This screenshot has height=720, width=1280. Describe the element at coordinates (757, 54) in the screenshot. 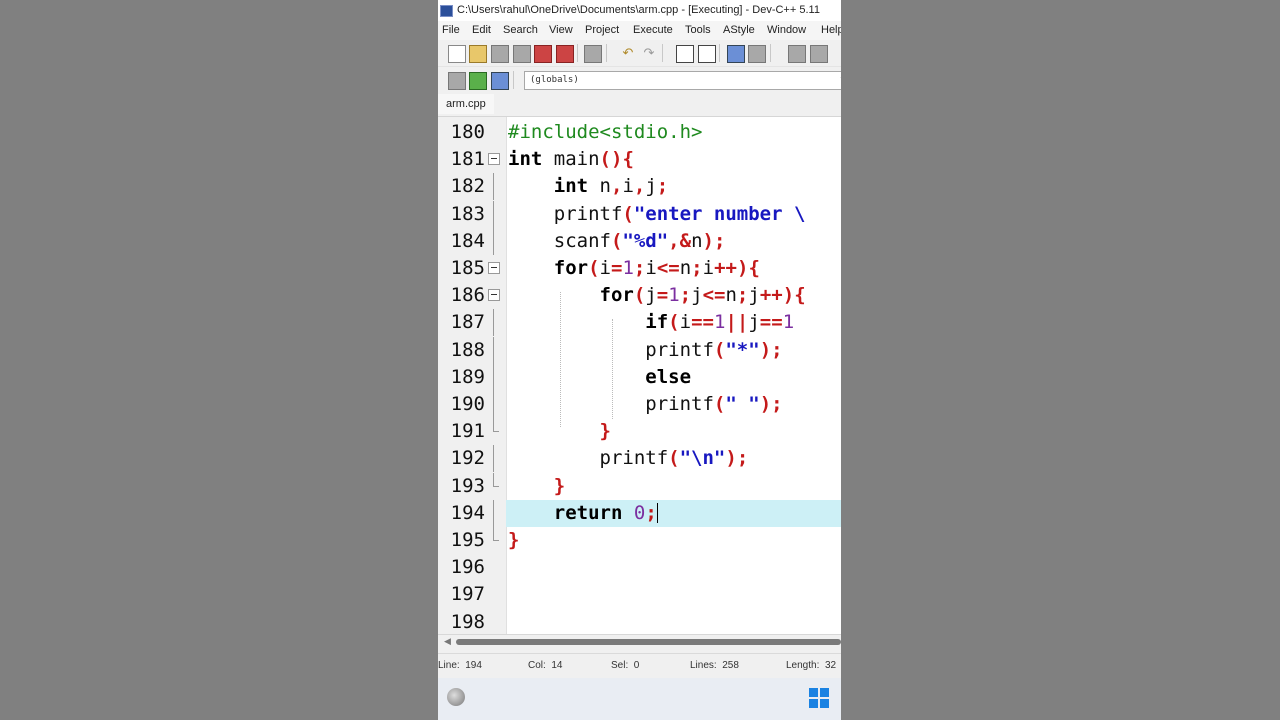

I see `bookmark-icon` at that location.